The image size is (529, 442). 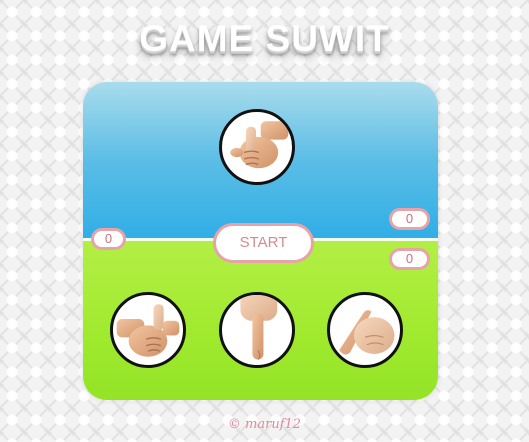 What do you see at coordinates (409, 259) in the screenshot?
I see `draw-score: 0` at bounding box center [409, 259].